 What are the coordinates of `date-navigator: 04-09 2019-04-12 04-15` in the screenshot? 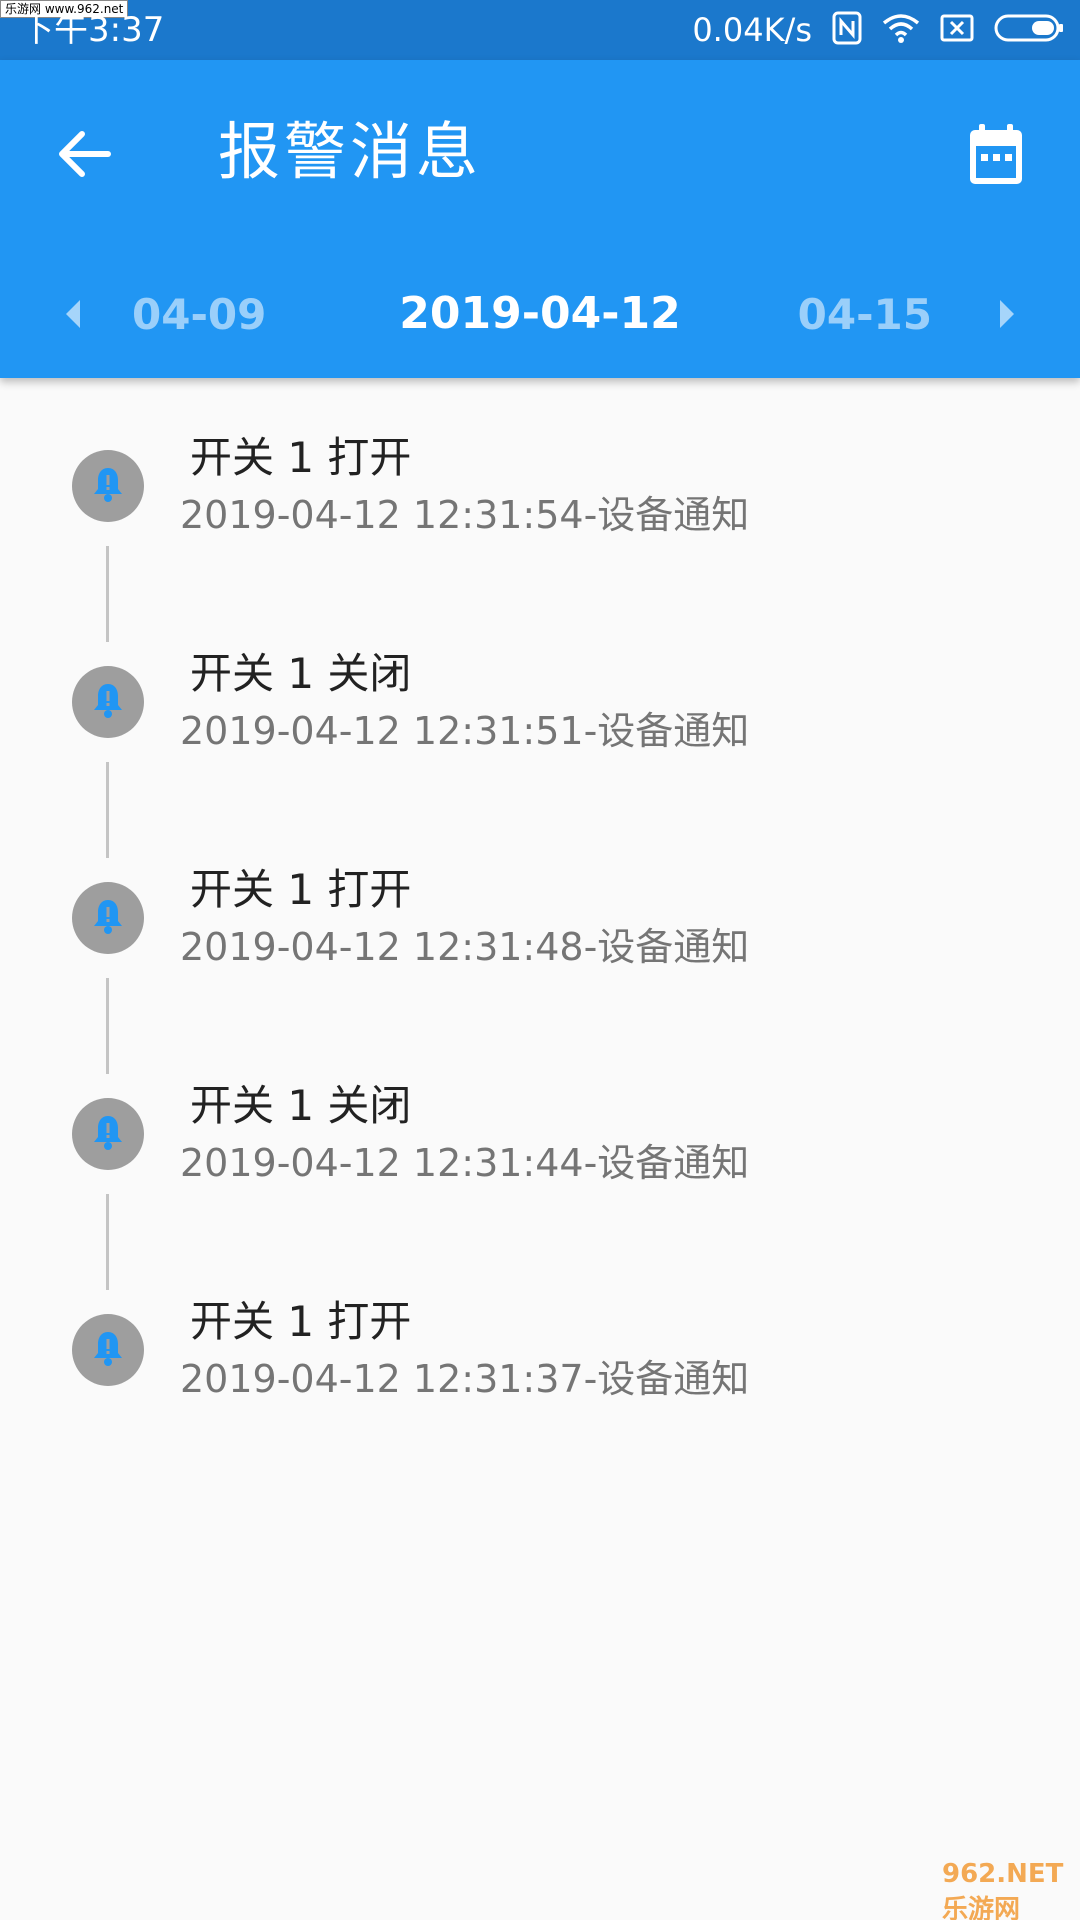 It's located at (540, 315).